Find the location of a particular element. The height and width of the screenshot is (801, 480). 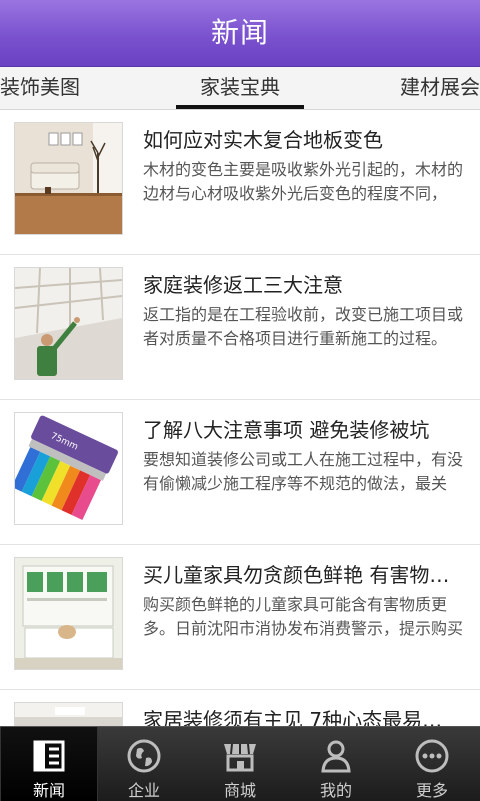

page-title: 新闻 is located at coordinates (239, 32).